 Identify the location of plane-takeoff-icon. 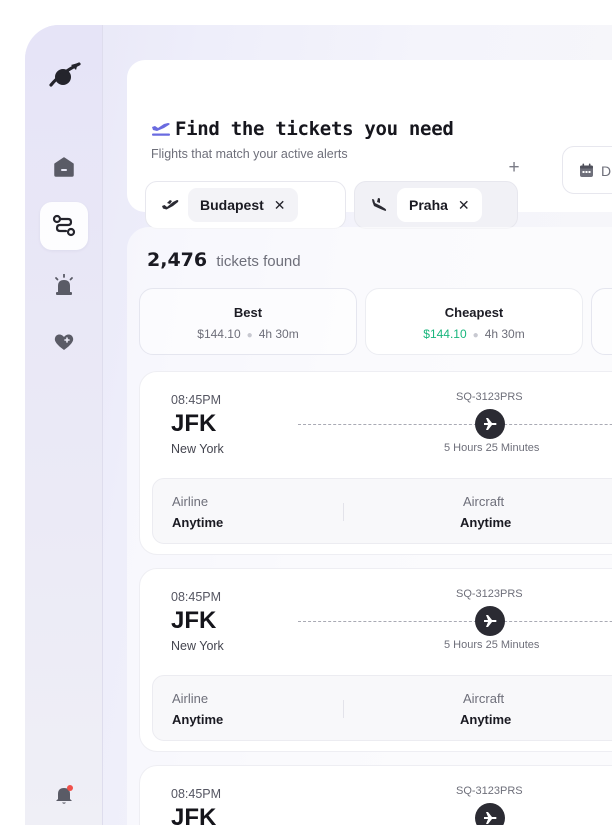
(161, 130).